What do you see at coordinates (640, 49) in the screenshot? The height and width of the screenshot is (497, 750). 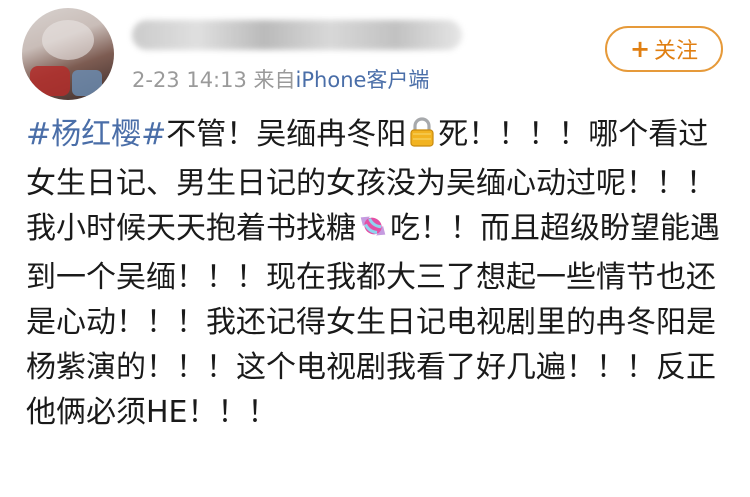 I see `plus-icon: +` at bounding box center [640, 49].